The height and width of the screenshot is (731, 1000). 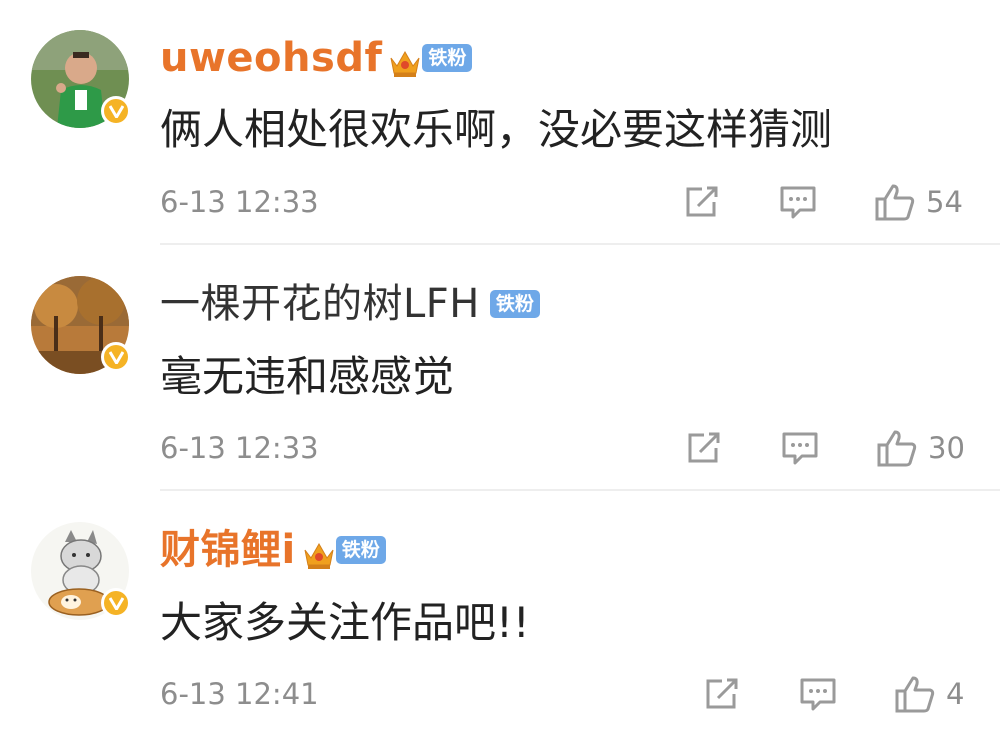 What do you see at coordinates (307, 376) in the screenshot?
I see `comment-text: 毫无违和感感觉` at bounding box center [307, 376].